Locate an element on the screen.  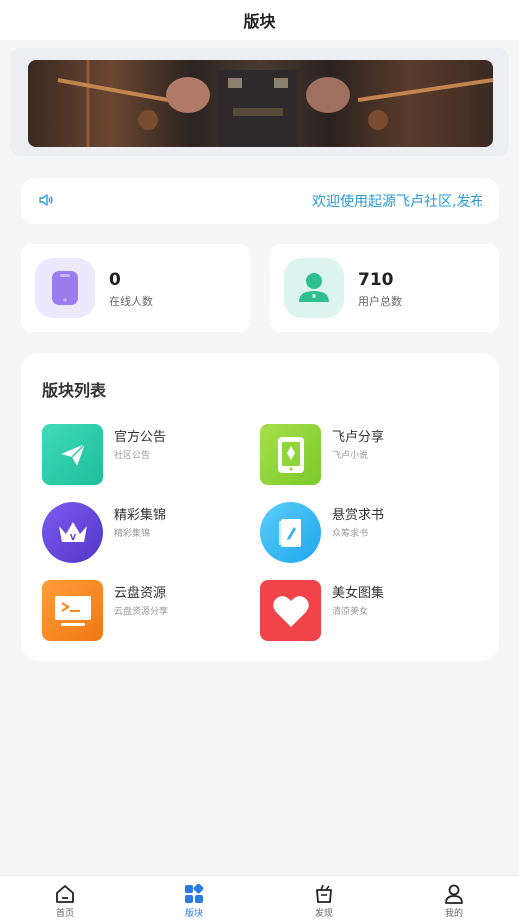
tab-label: 发现 is located at coordinates (323, 914).